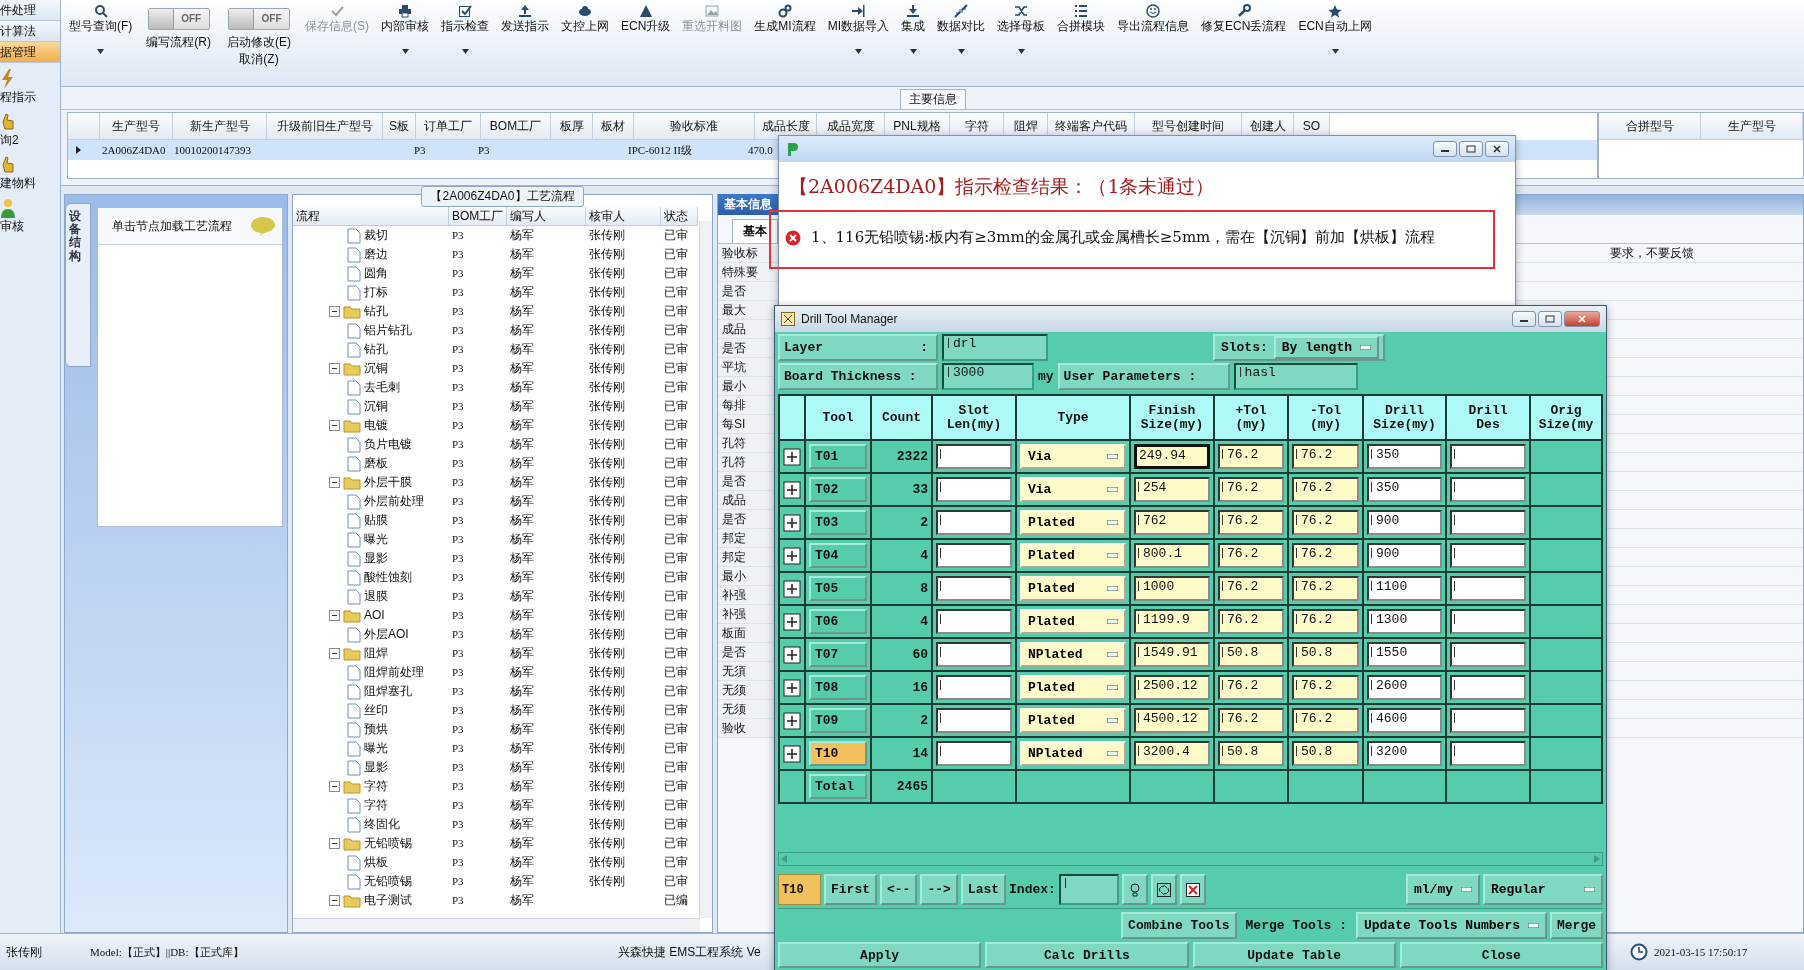  What do you see at coordinates (18, 97) in the screenshot?
I see `nav-item: 程指示` at bounding box center [18, 97].